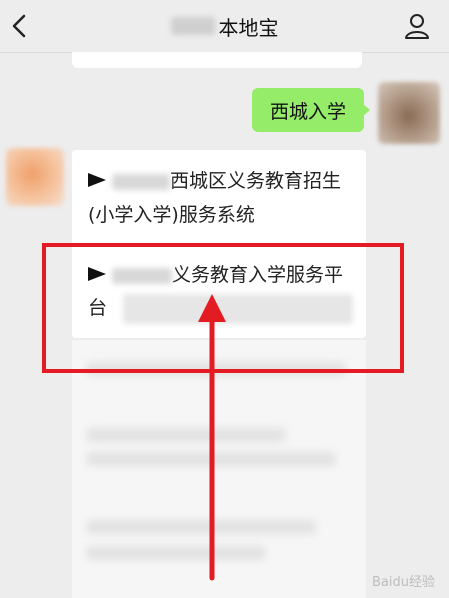  What do you see at coordinates (97, 179) in the screenshot?
I see `arrow-bullet-icon` at bounding box center [97, 179].